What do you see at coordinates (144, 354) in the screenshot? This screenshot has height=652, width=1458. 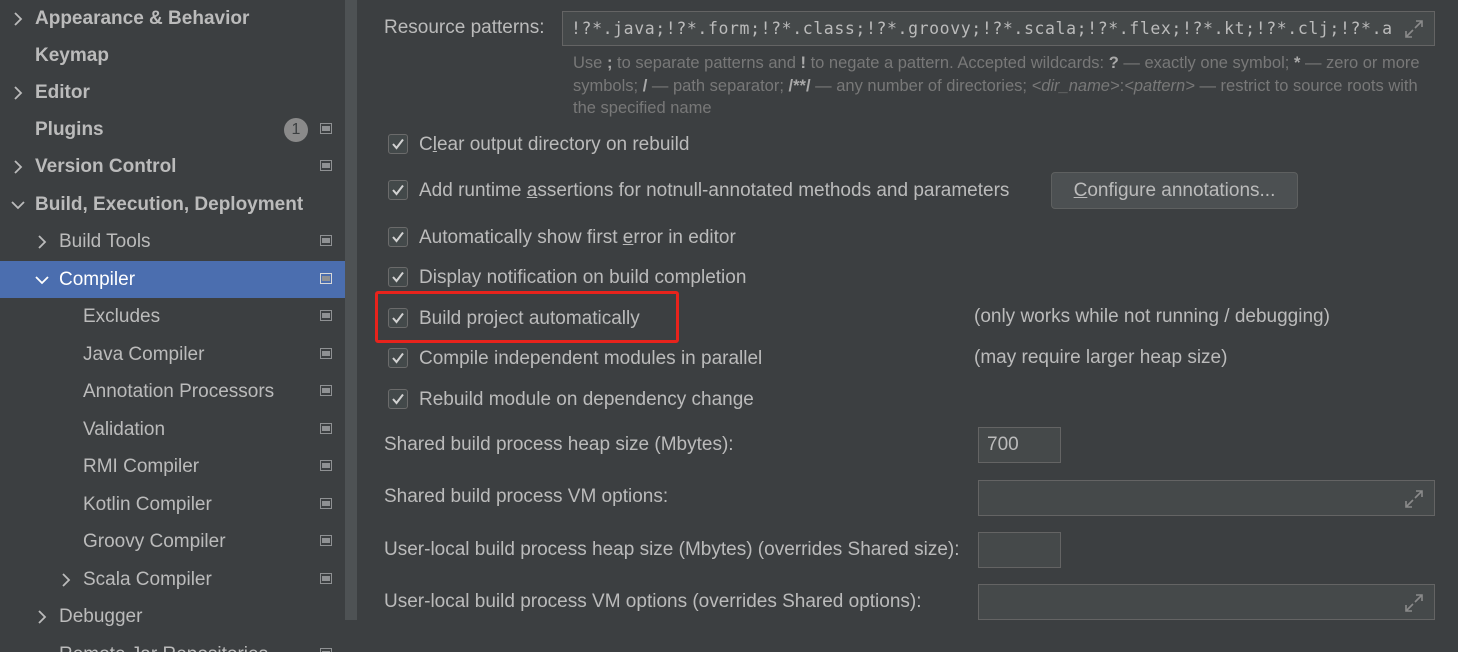 I see `tree-item-label: Java Compiler` at bounding box center [144, 354].